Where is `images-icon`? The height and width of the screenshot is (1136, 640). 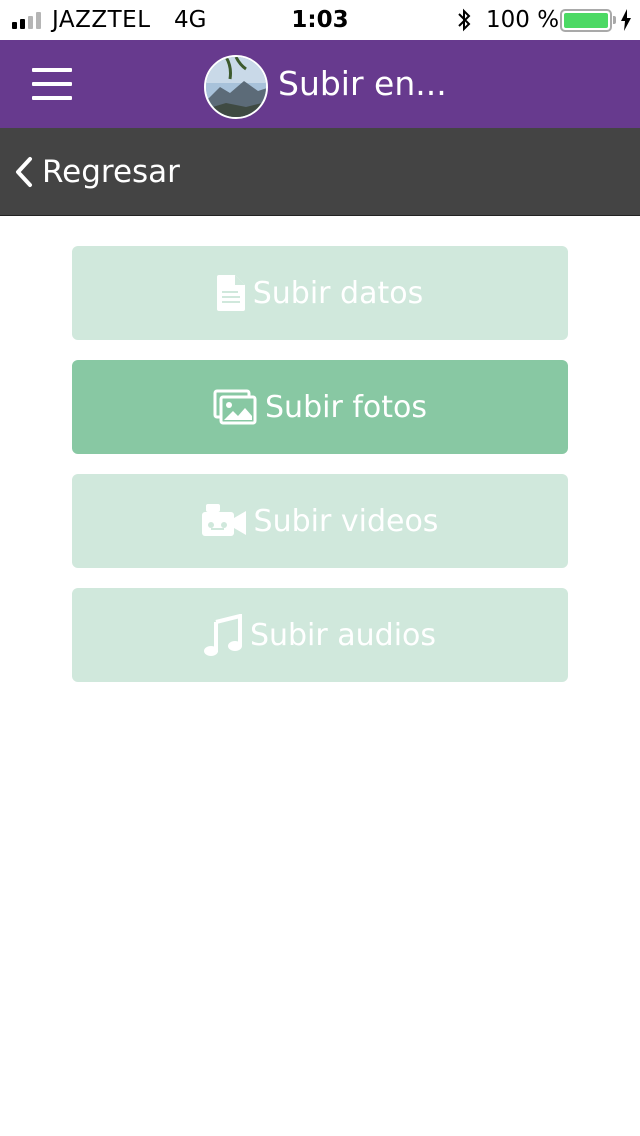 images-icon is located at coordinates (235, 407).